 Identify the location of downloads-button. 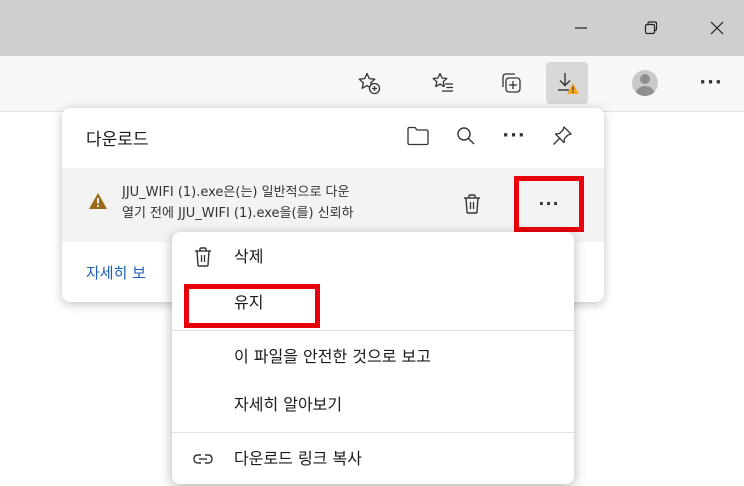
(567, 83).